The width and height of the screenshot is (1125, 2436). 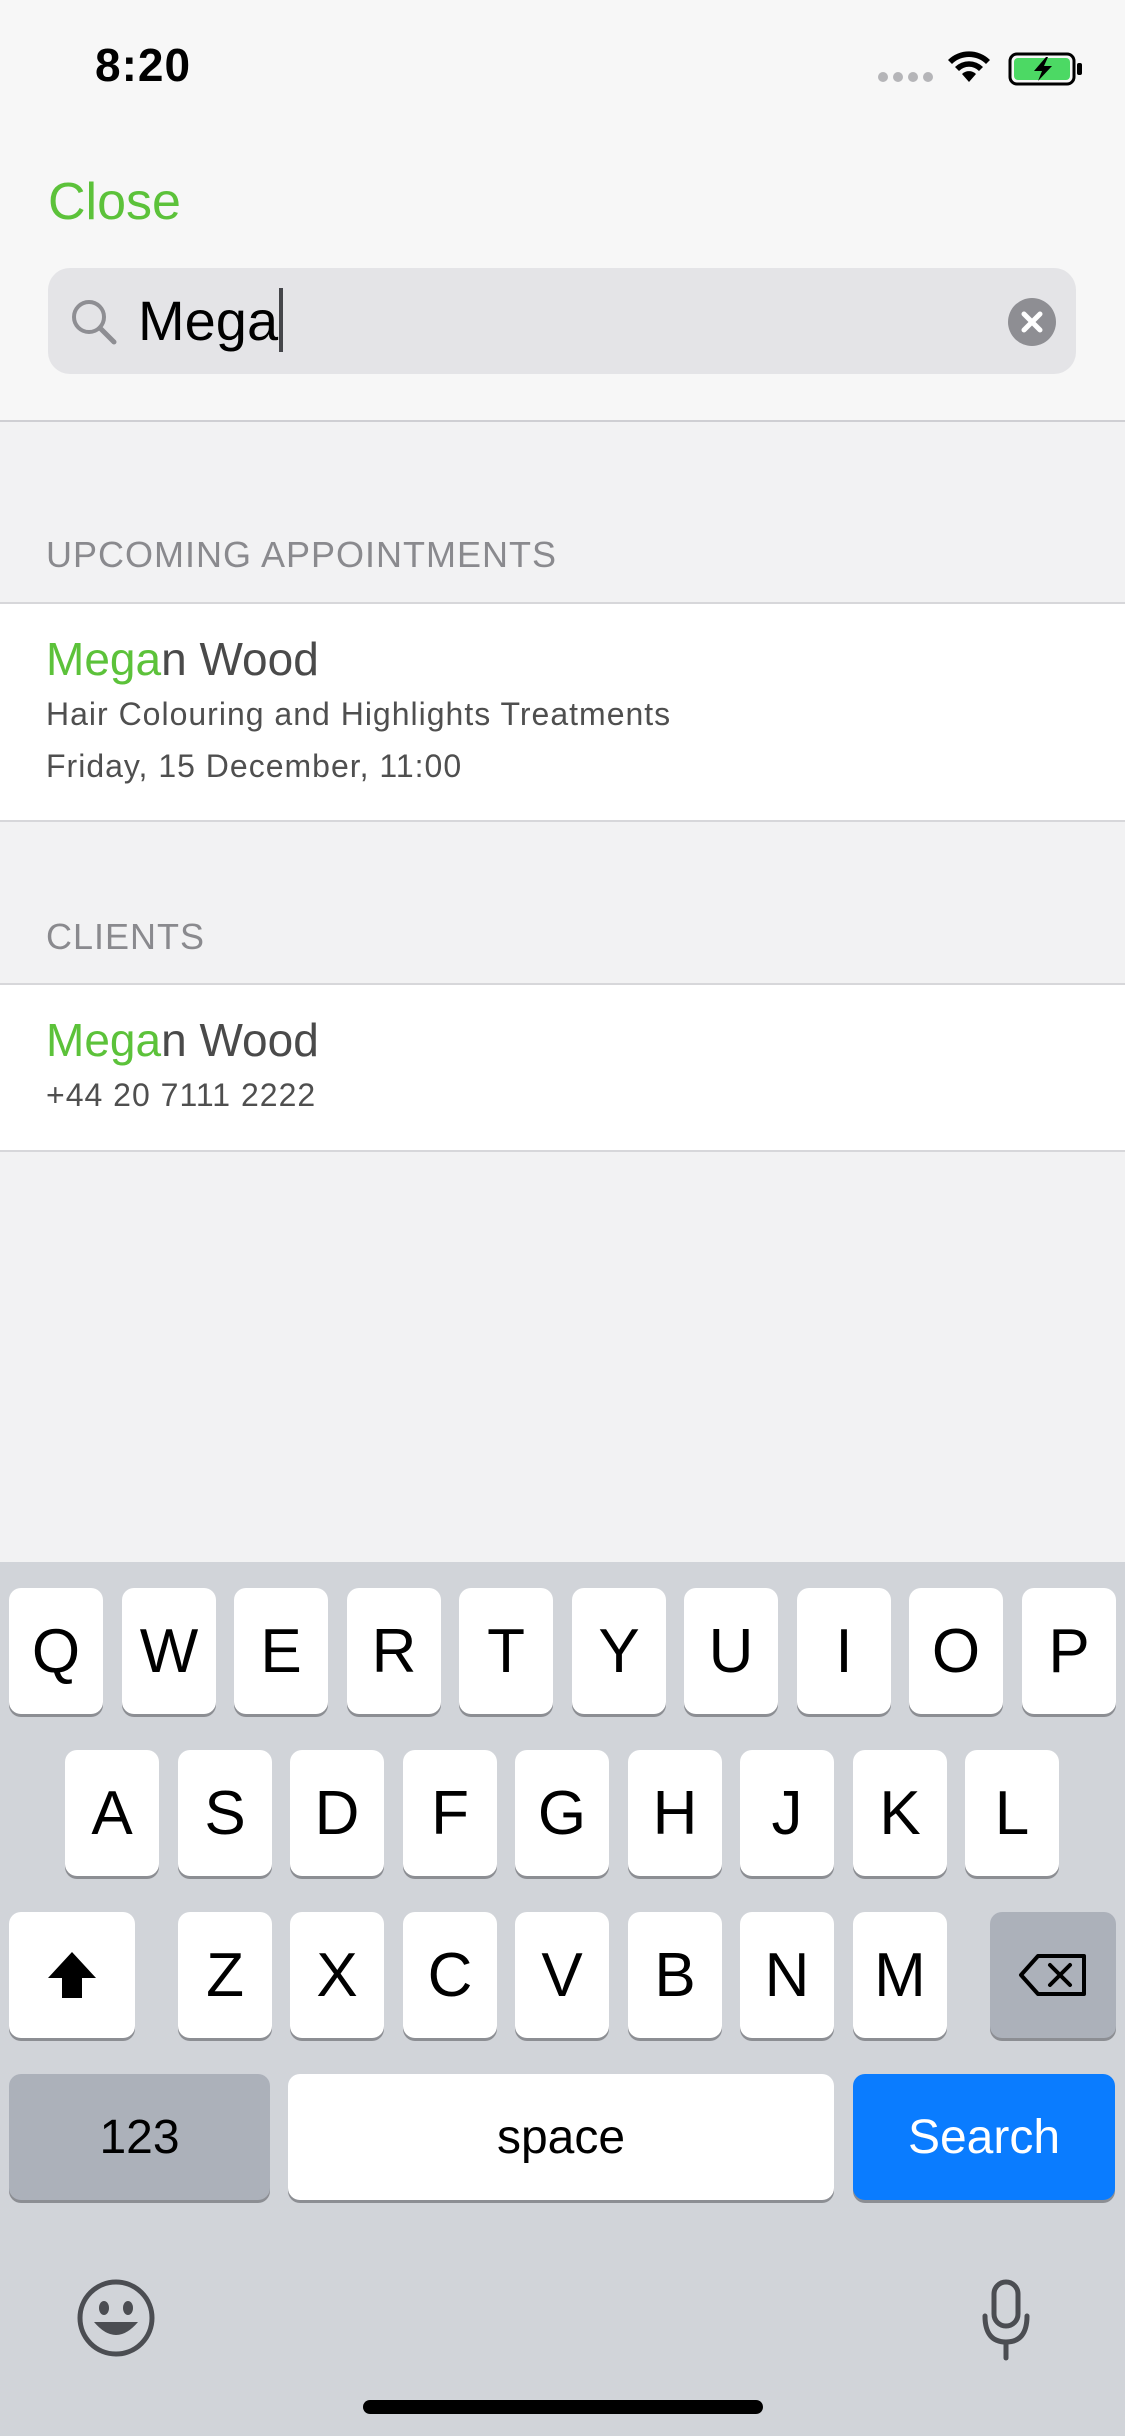 I want to click on search-bar: Mega, so click(x=562, y=321).